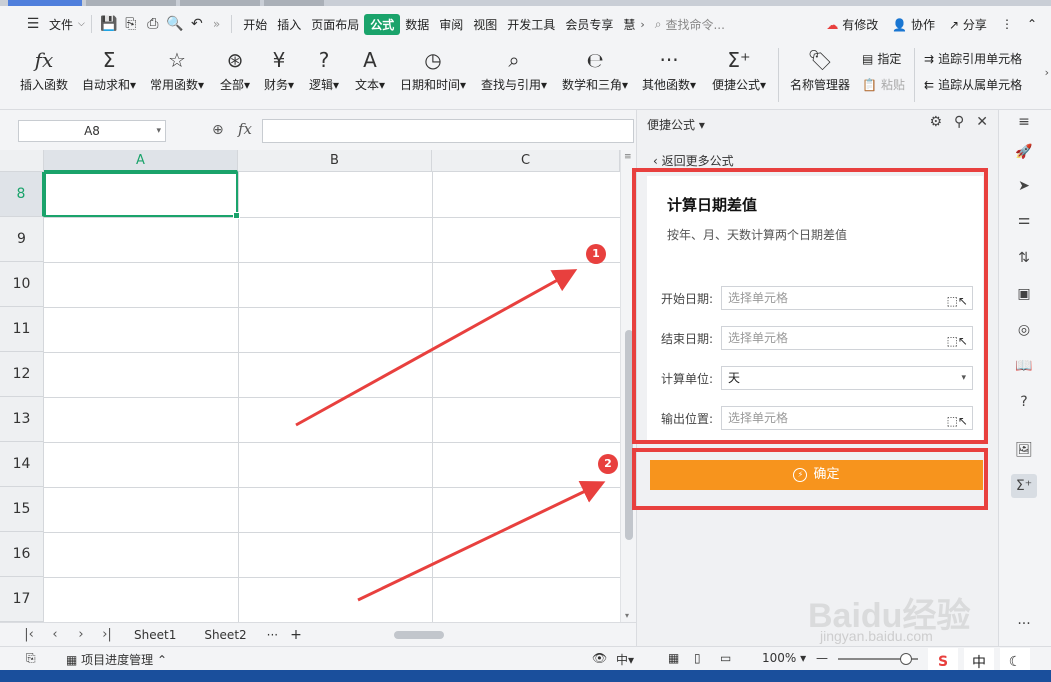  I want to click on modified-button: ☁ 有修改, so click(852, 24).